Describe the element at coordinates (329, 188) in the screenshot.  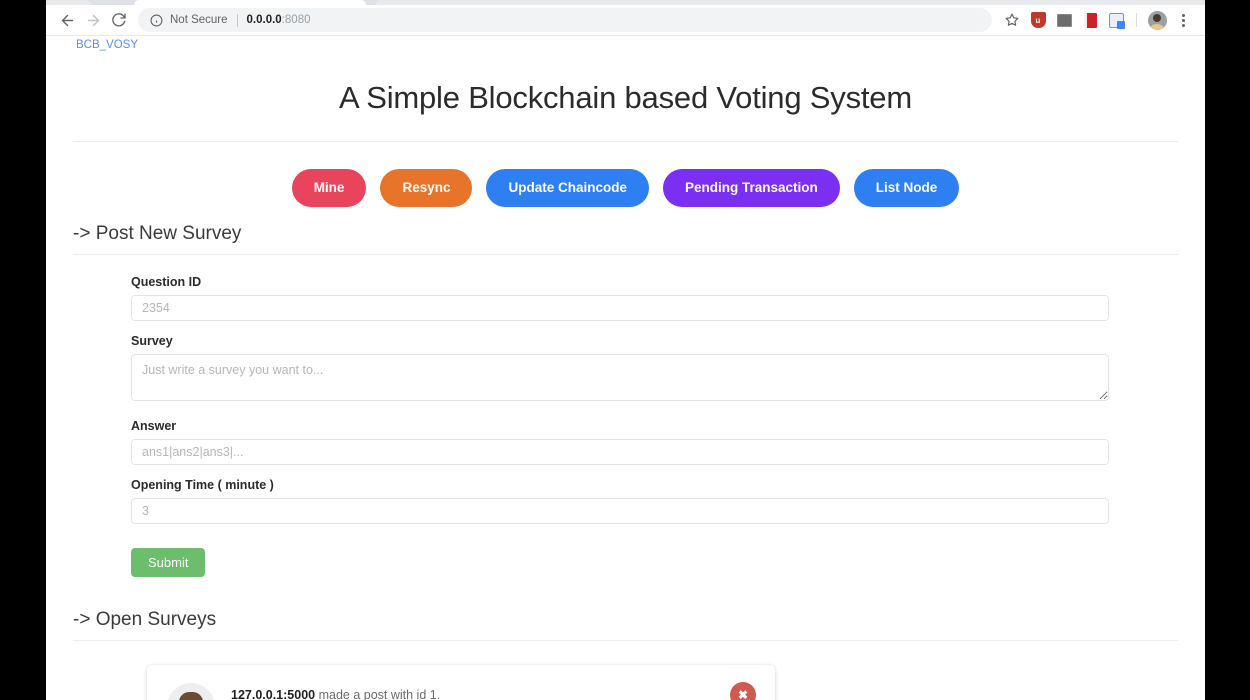
I see `mine-button: Mine` at that location.